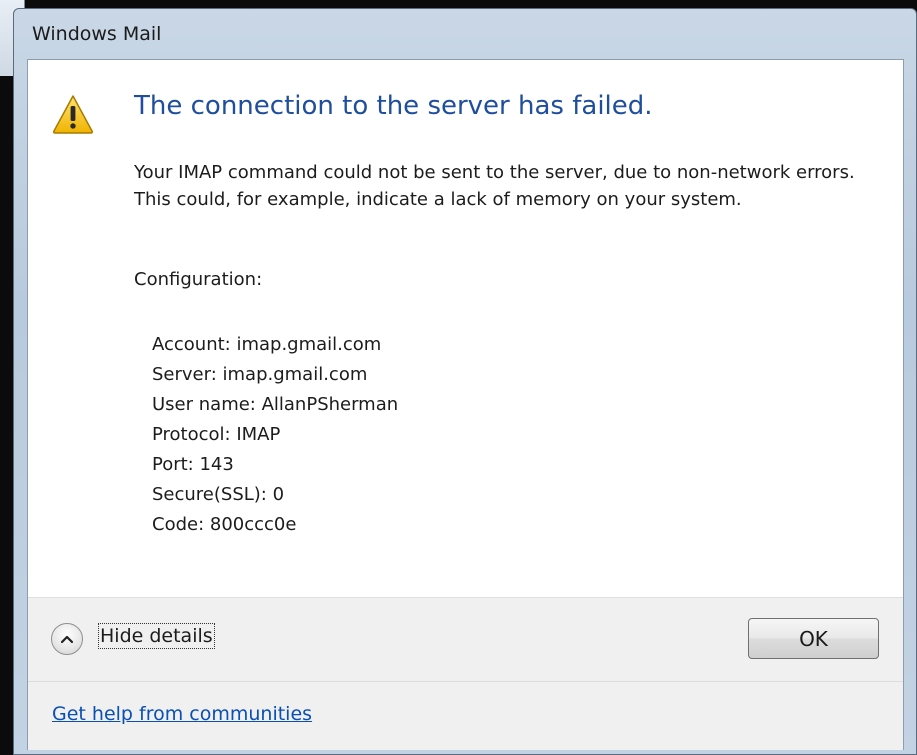 Image resolution: width=917 pixels, height=755 pixels. I want to click on configuration-label: Configuration:, so click(198, 279).